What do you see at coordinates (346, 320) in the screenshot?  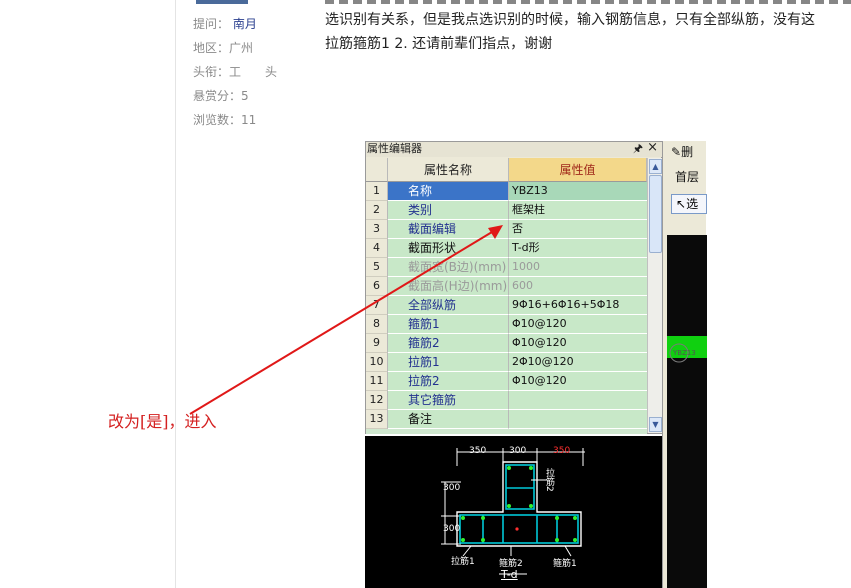 I see `annotation-arrow` at bounding box center [346, 320].